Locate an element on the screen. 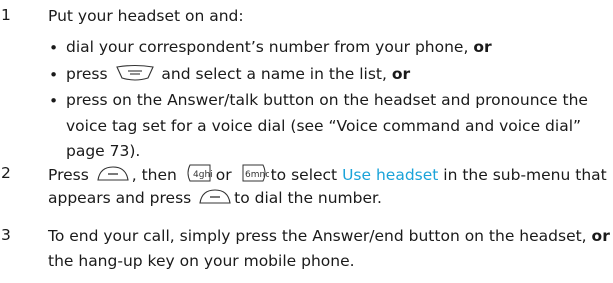 The height and width of the screenshot is (283, 613). key-6-icon: 6mno is located at coordinates (255, 173).